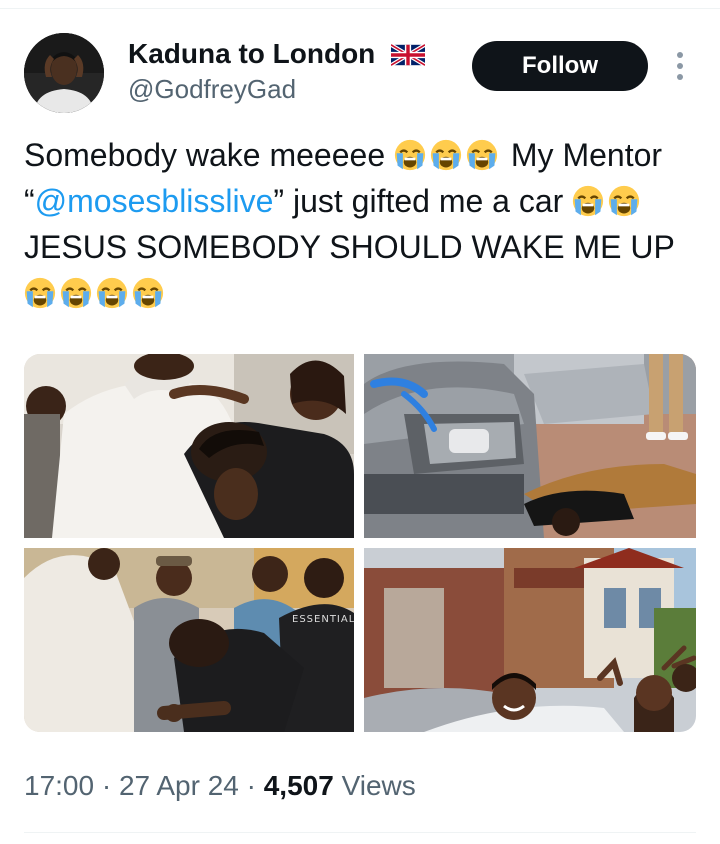 The height and width of the screenshot is (844, 720). What do you see at coordinates (560, 66) in the screenshot?
I see `follow-button: Follow` at bounding box center [560, 66].